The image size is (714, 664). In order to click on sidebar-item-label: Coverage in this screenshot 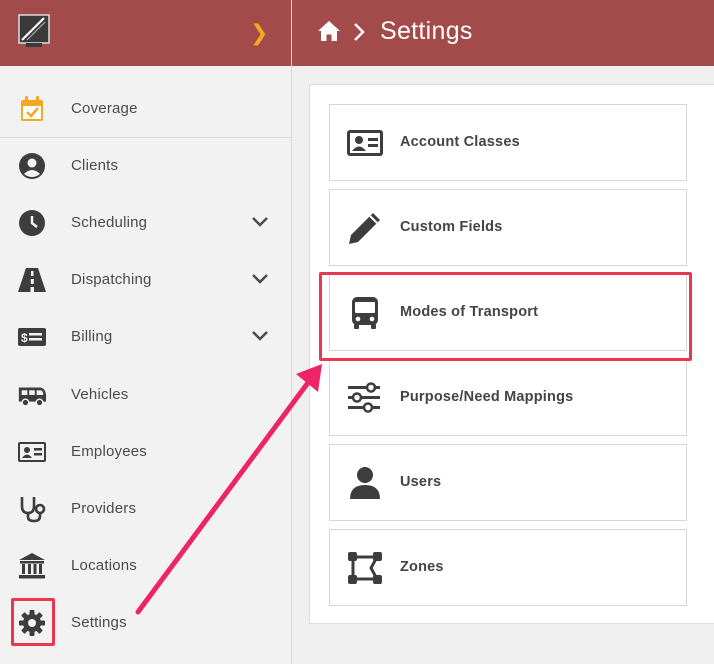, I will do `click(104, 108)`.